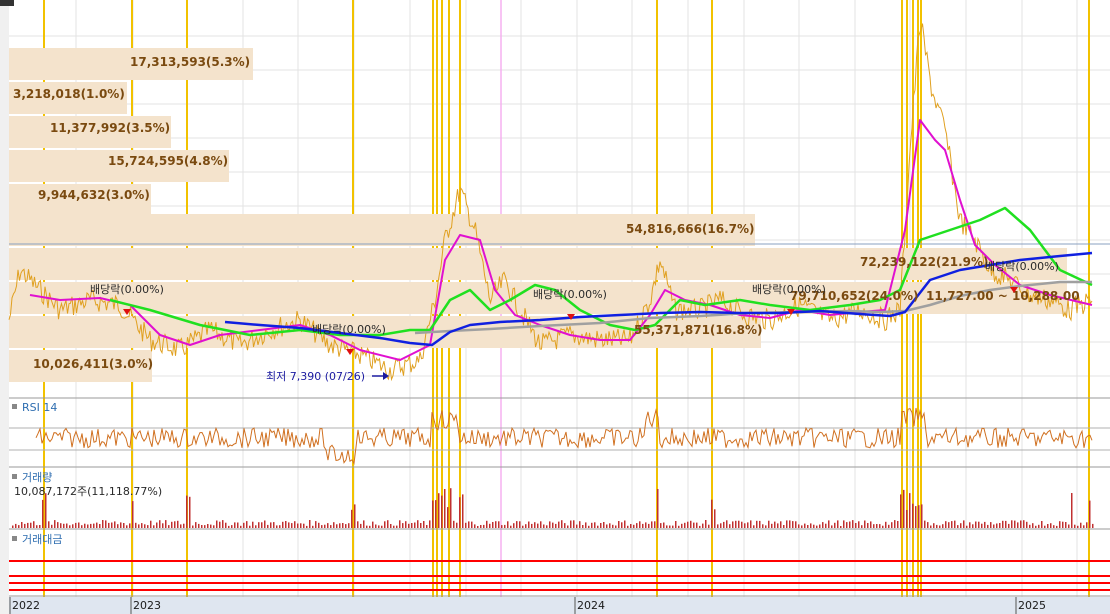 The image size is (1110, 614). Describe the element at coordinates (93, 364) in the screenshot. I see `profile-label: 10,026,411(3.0%)` at that location.